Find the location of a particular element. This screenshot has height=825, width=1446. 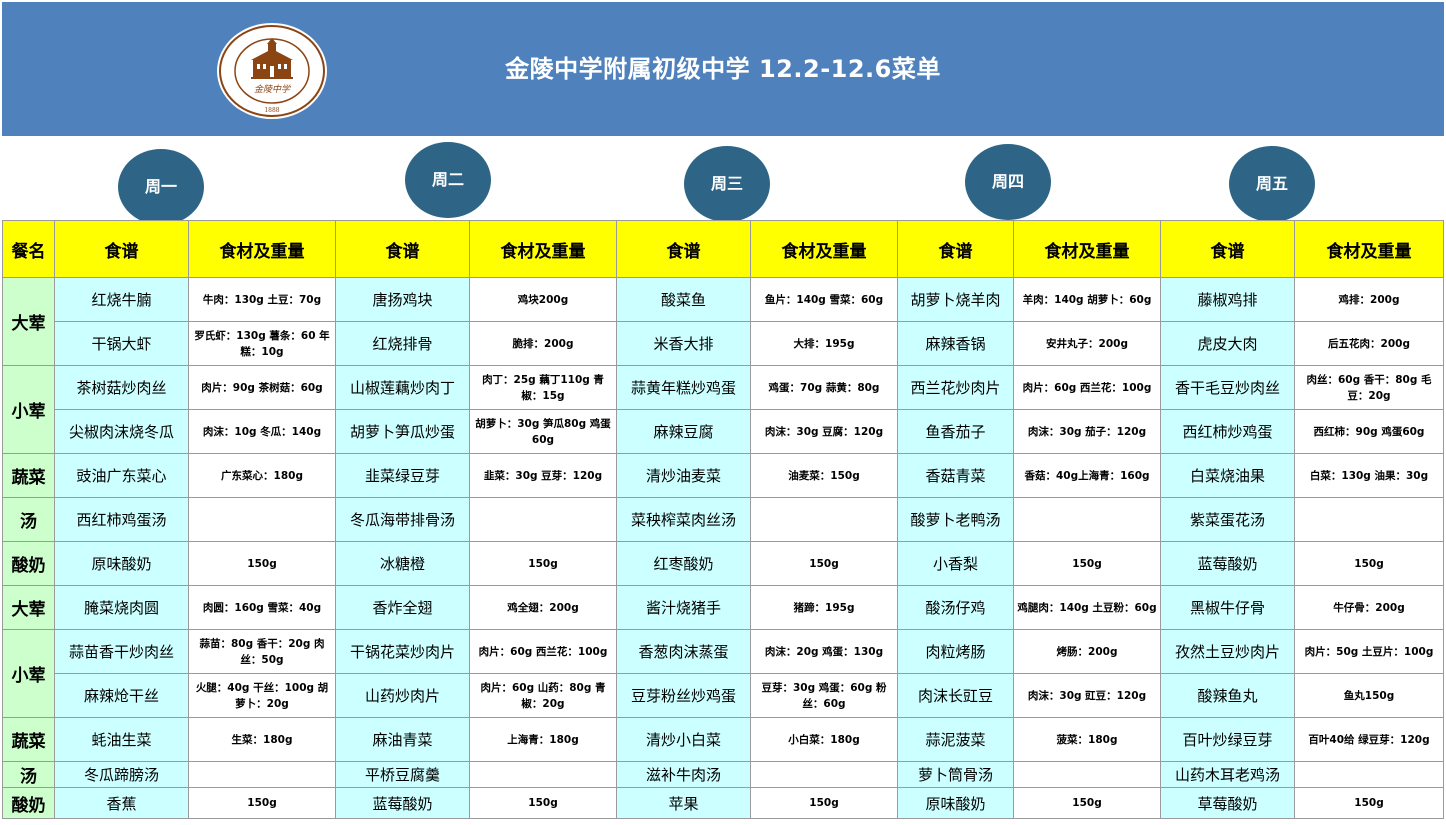

ingredient-cell: 肉片：90g 茶树菇：60g is located at coordinates (262, 387).